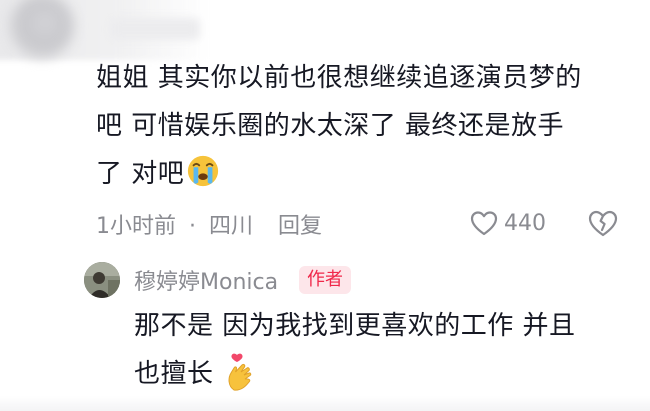  I want to click on comment-line: 姐姐 其实你以前也很想继续追逐演员梦的, so click(339, 78).